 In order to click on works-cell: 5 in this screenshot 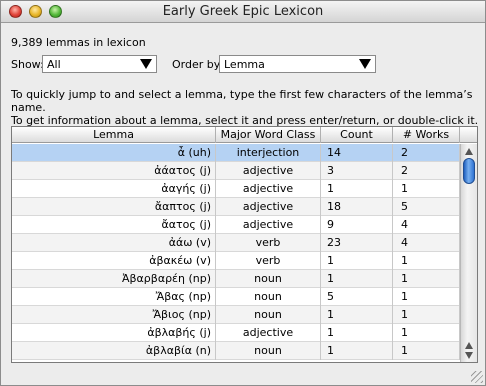, I will do `click(426, 207)`.